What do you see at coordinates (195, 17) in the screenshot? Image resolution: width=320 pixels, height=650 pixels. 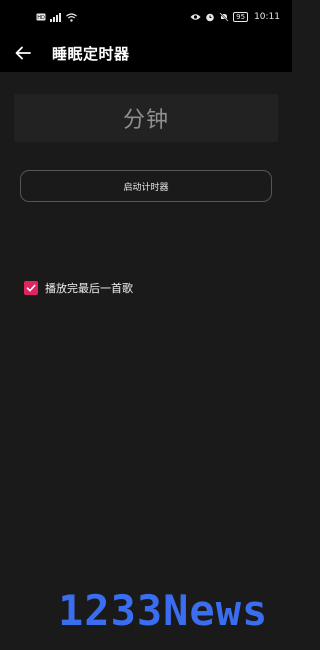 I see `eye-icon` at bounding box center [195, 17].